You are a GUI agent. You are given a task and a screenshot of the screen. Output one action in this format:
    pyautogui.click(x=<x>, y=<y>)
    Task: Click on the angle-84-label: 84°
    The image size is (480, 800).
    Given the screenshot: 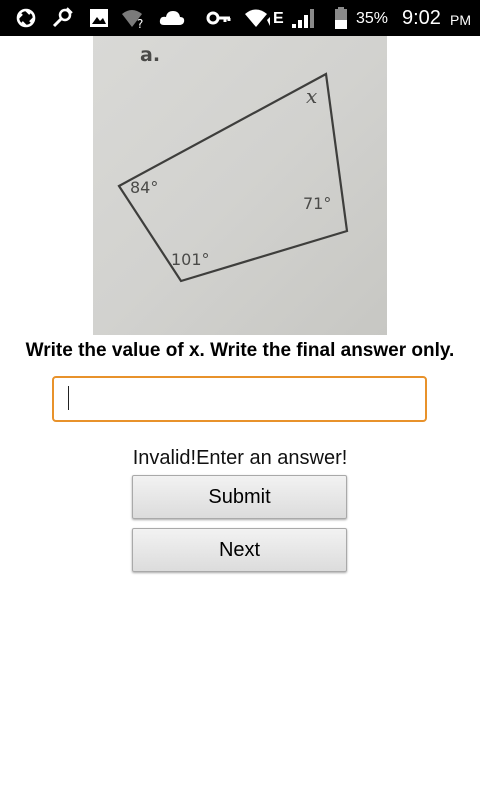 What is the action you would take?
    pyautogui.click(x=144, y=187)
    